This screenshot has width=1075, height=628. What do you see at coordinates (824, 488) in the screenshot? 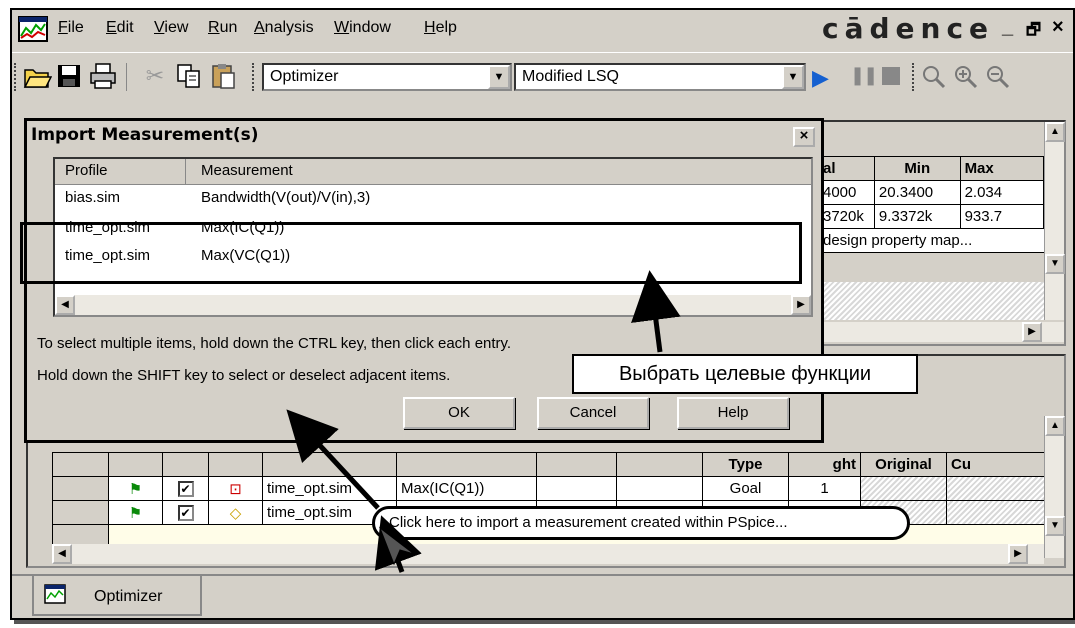
I see `cell-weight: 1` at bounding box center [824, 488].